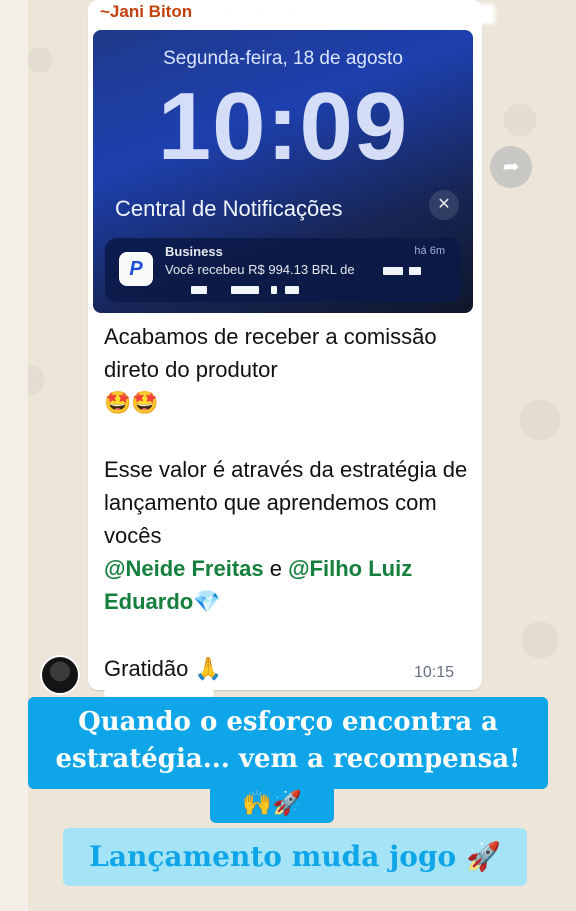 Image resolution: width=576 pixels, height=911 pixels. What do you see at coordinates (350, 14) in the screenshot?
I see `redacted-phone` at bounding box center [350, 14].